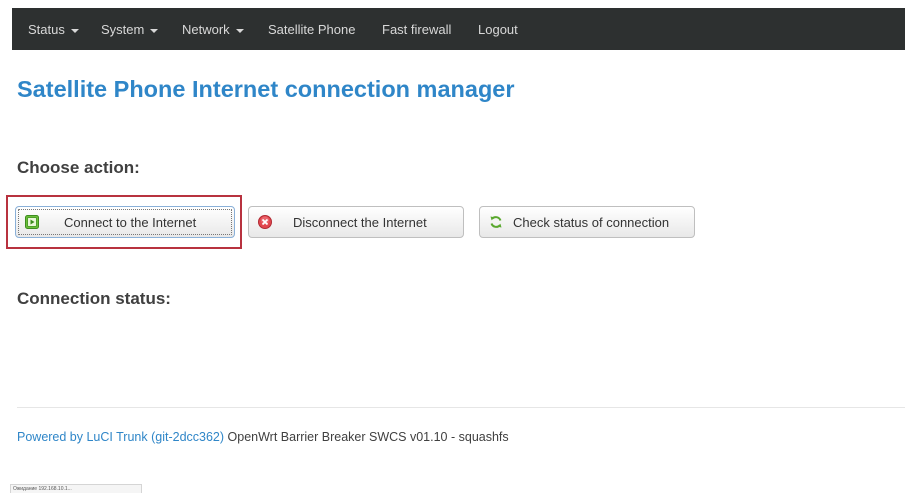  Describe the element at coordinates (265, 222) in the screenshot. I see `close-red-icon` at that location.